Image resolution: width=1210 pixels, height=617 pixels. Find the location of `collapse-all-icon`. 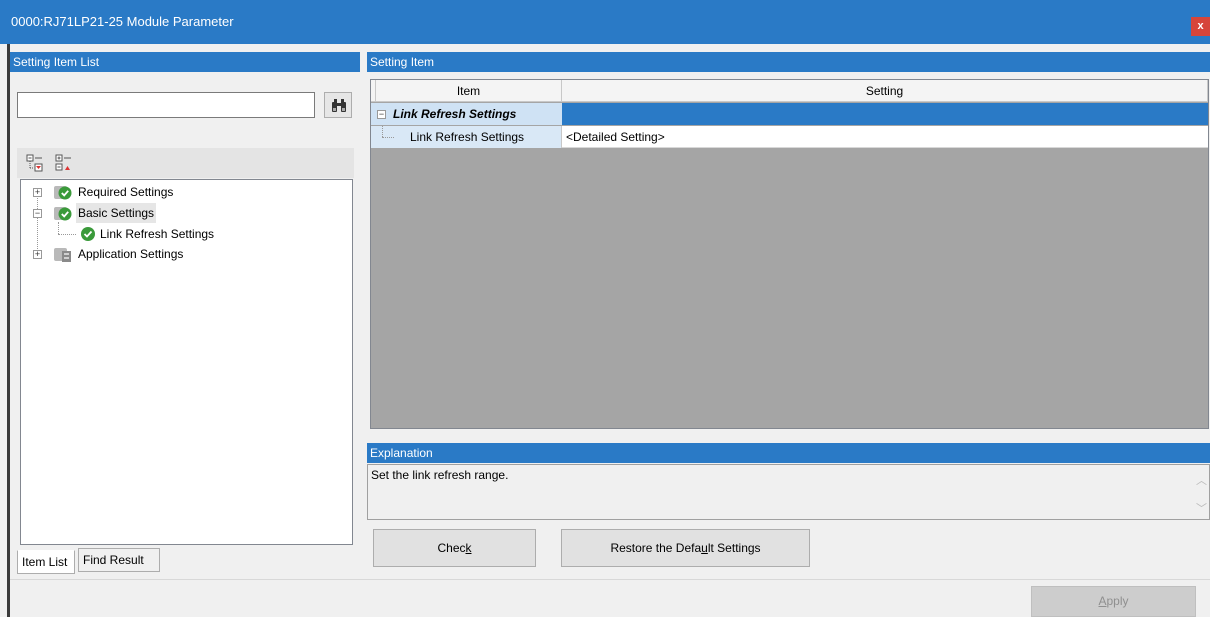

collapse-all-icon is located at coordinates (63, 162).